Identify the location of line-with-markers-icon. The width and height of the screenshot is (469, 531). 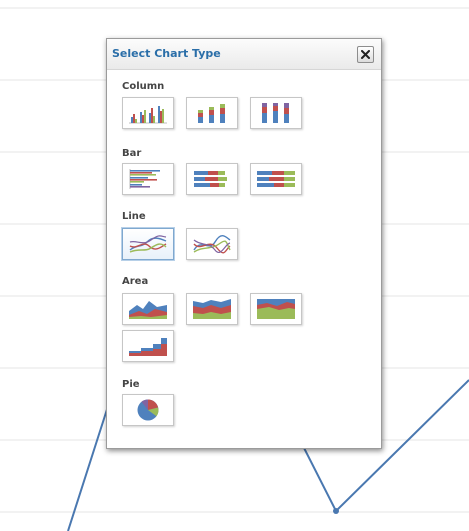
(212, 244).